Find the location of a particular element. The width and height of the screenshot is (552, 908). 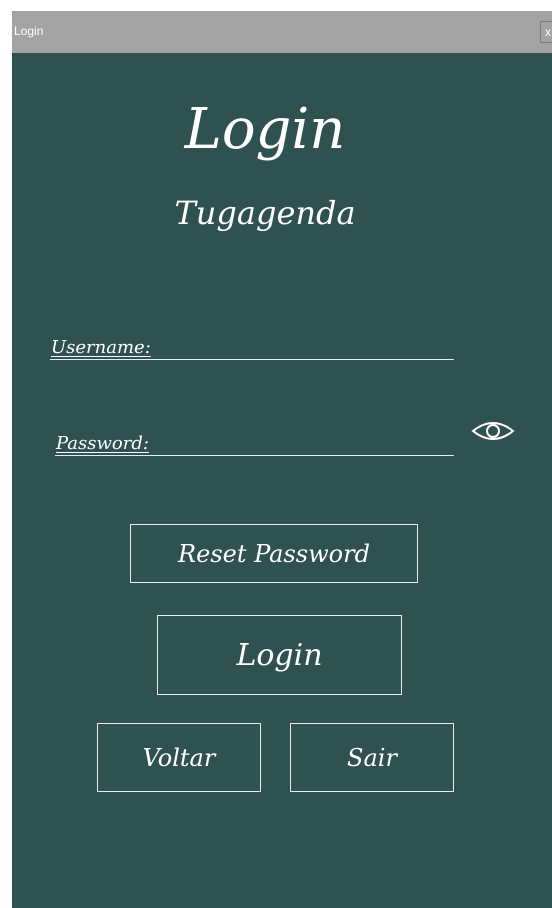

username-field: Username: is located at coordinates (252, 342).